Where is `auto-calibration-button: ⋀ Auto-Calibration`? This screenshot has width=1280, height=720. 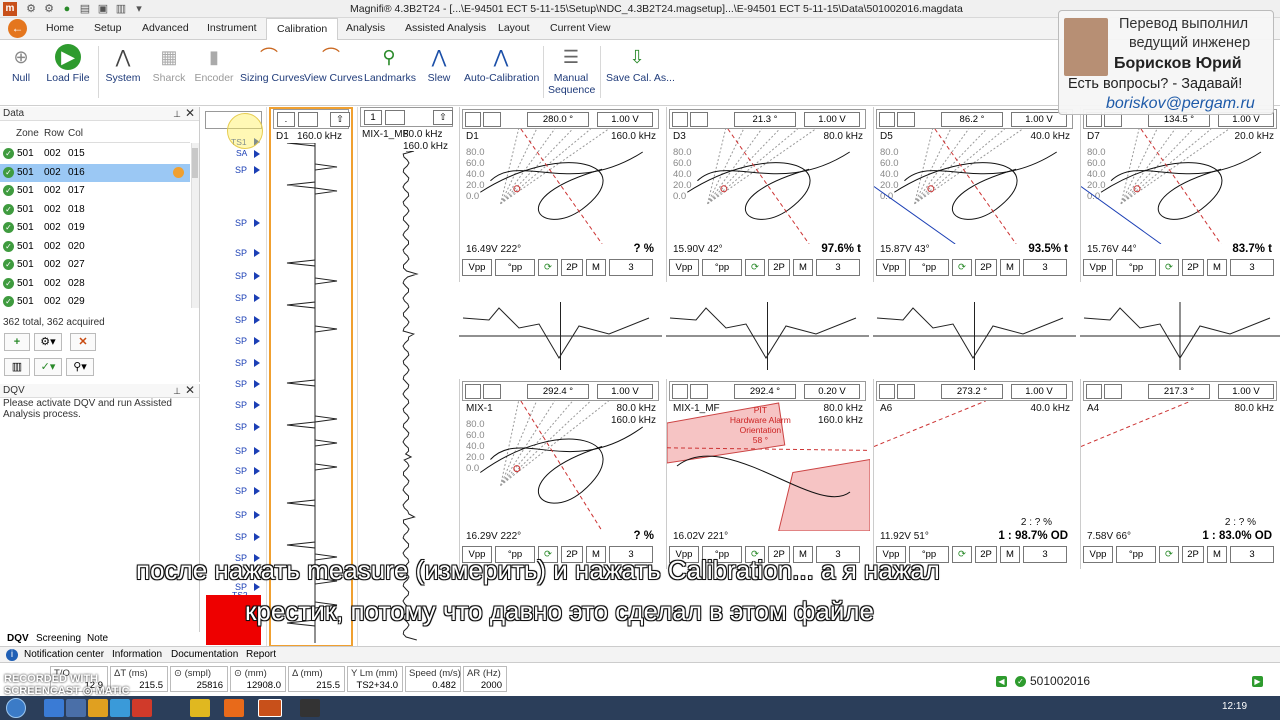 auto-calibration-button: ⋀ Auto-Calibration is located at coordinates (501, 64).